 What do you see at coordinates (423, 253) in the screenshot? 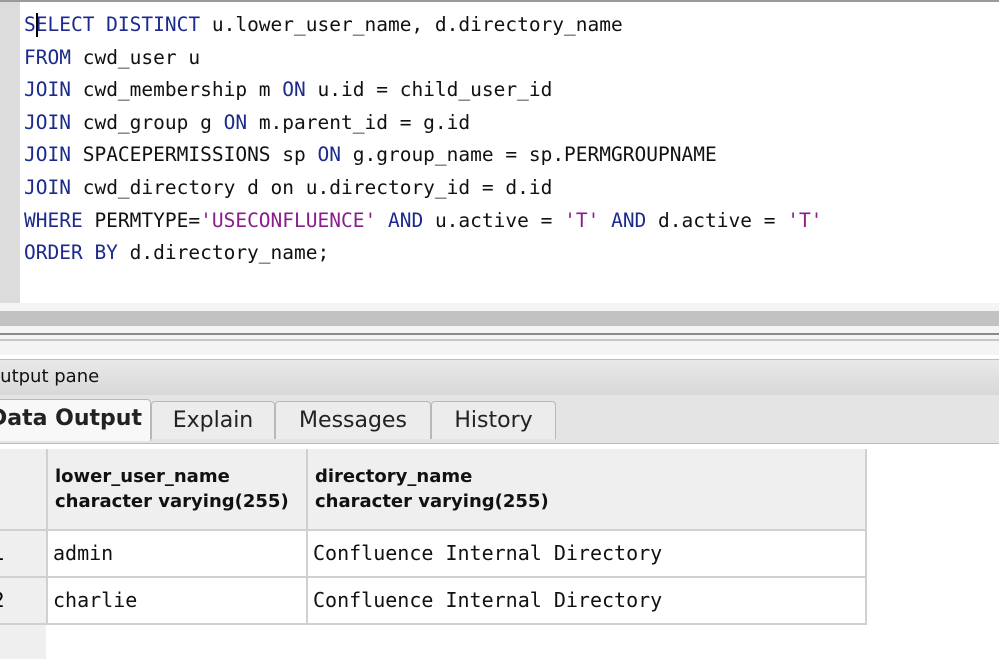
I see `code-line: ORDER BY d.directory_name;` at bounding box center [423, 253].